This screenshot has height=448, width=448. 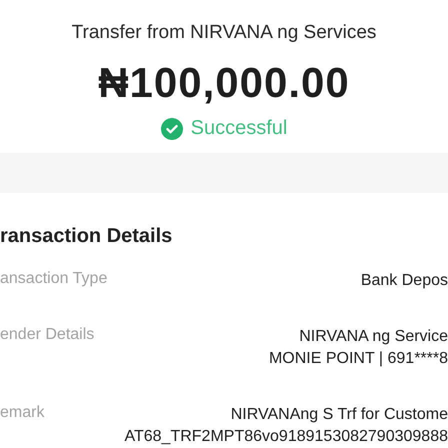 What do you see at coordinates (239, 128) in the screenshot?
I see `status-label: Successful` at bounding box center [239, 128].